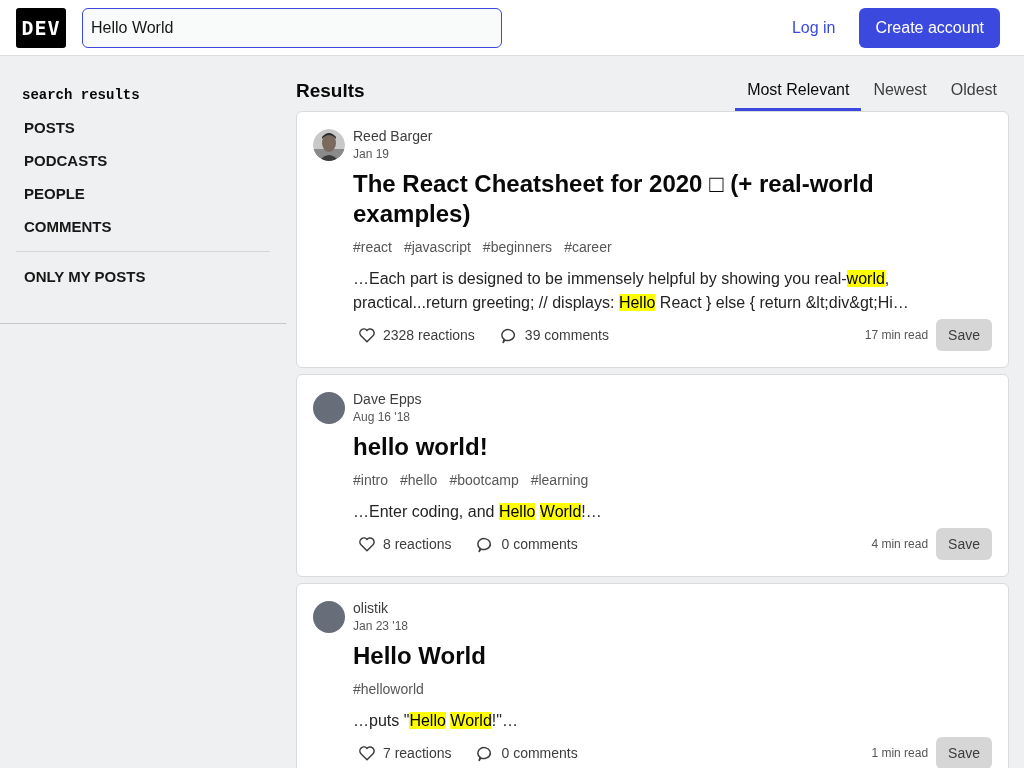 The width and height of the screenshot is (1024, 768). What do you see at coordinates (292, 27) in the screenshot?
I see `search-field: Hello World` at bounding box center [292, 27].